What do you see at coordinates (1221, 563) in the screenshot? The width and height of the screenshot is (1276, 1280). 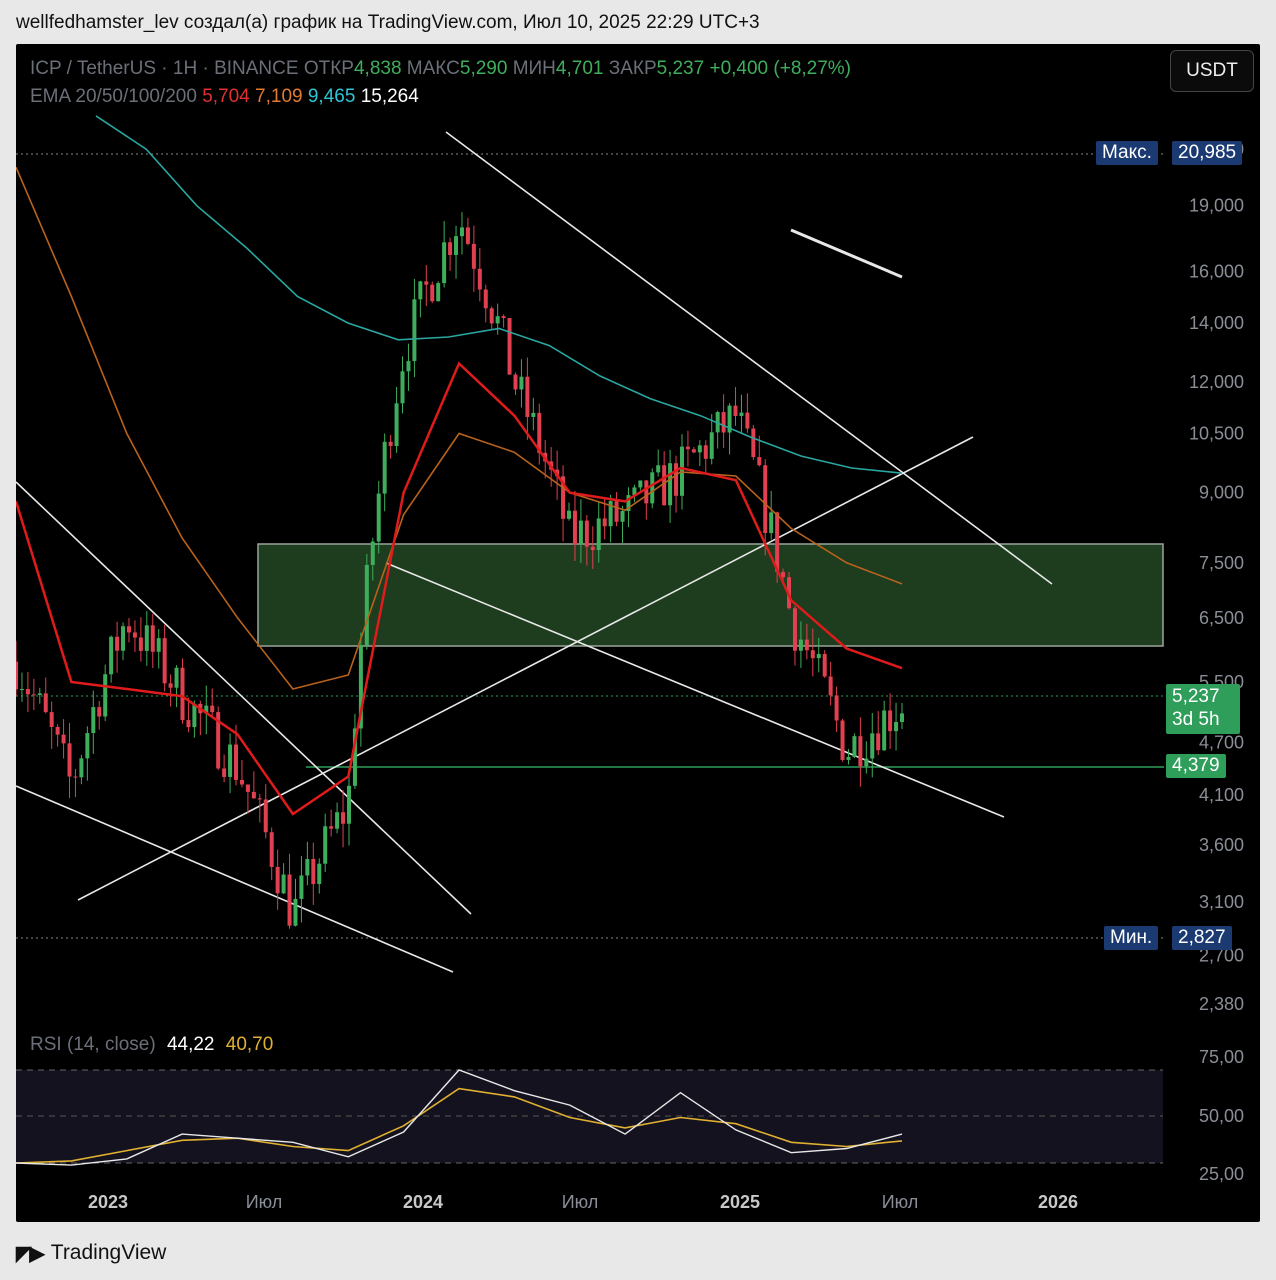 I see `price-tick-label: 7,500` at bounding box center [1221, 563].